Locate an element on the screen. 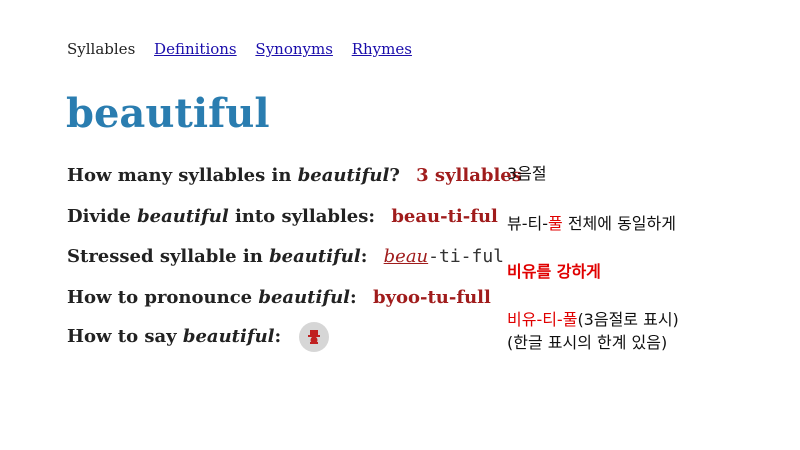  page-title: beautiful is located at coordinates (168, 113).